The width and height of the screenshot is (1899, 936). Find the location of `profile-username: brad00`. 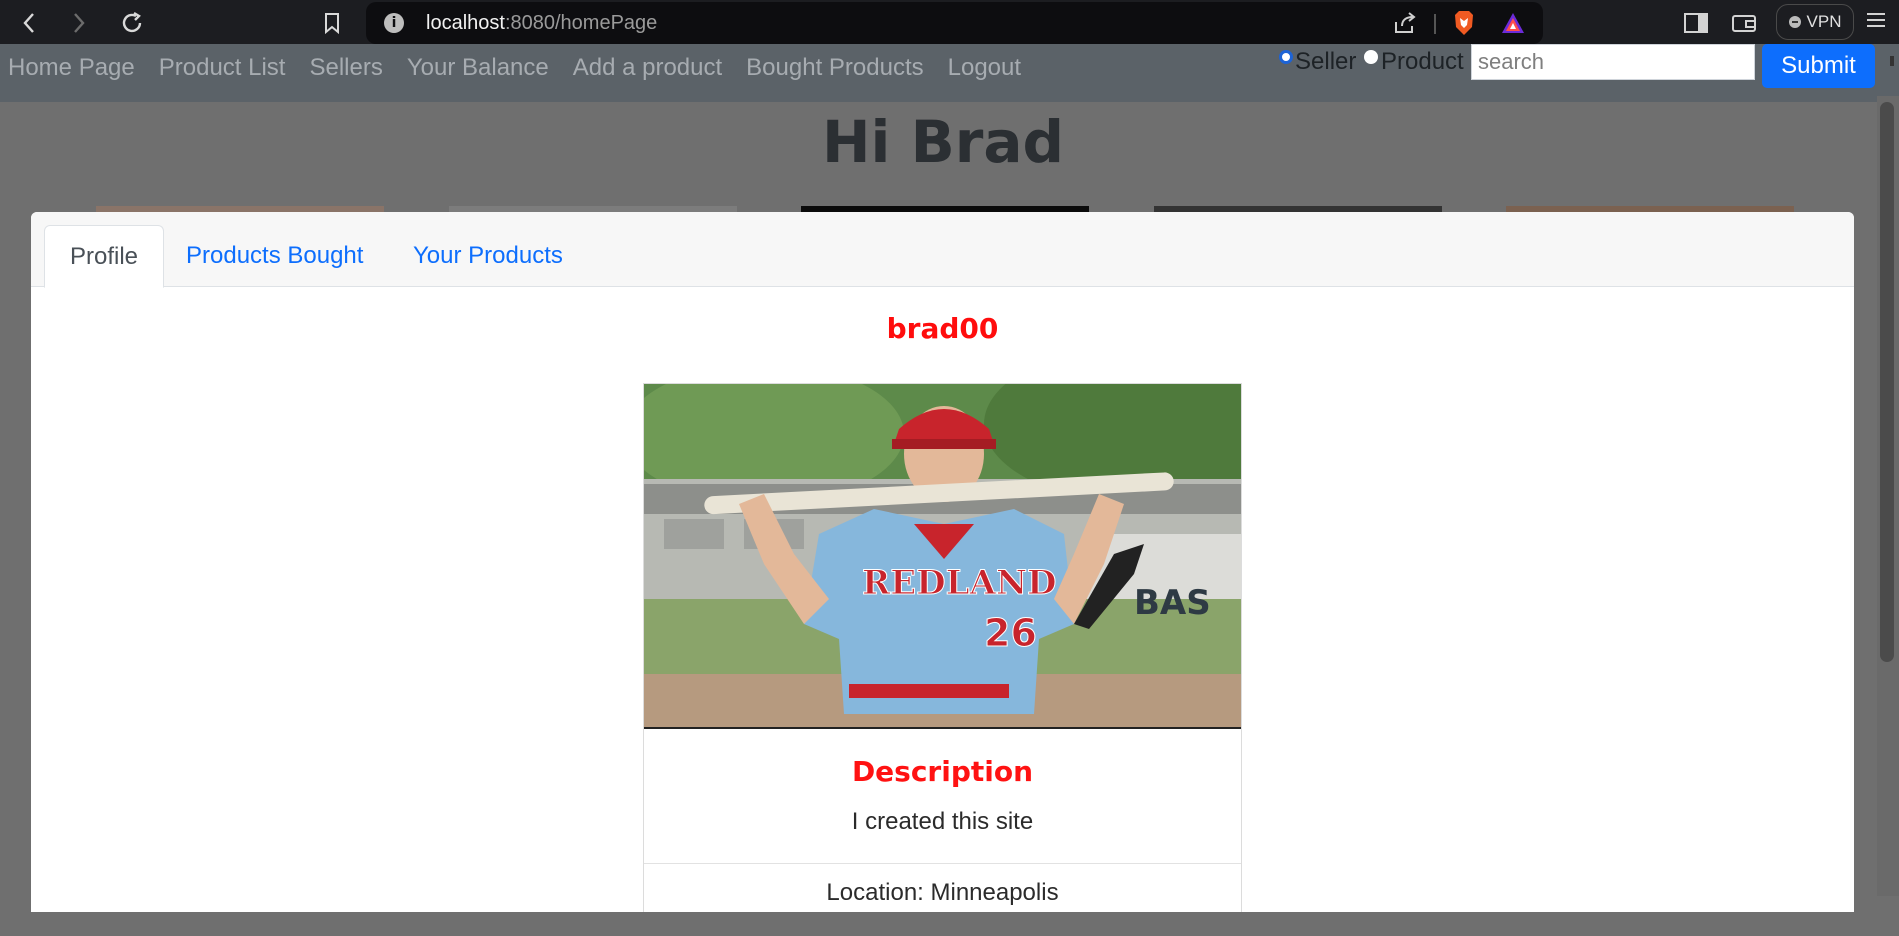

profile-username: brad00 is located at coordinates (942, 328).